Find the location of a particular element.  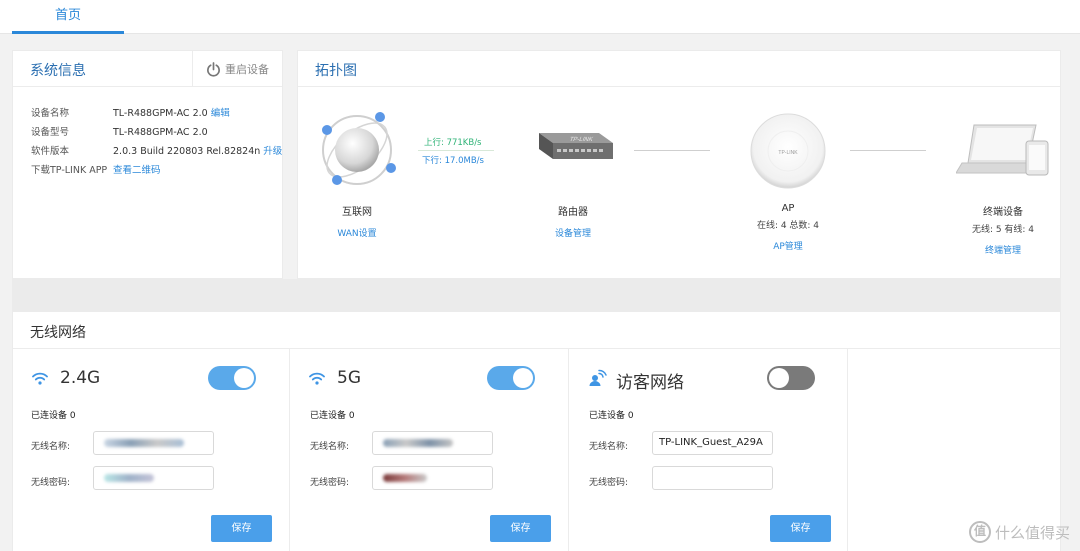

edit-name-link: 编辑 is located at coordinates (220, 113).